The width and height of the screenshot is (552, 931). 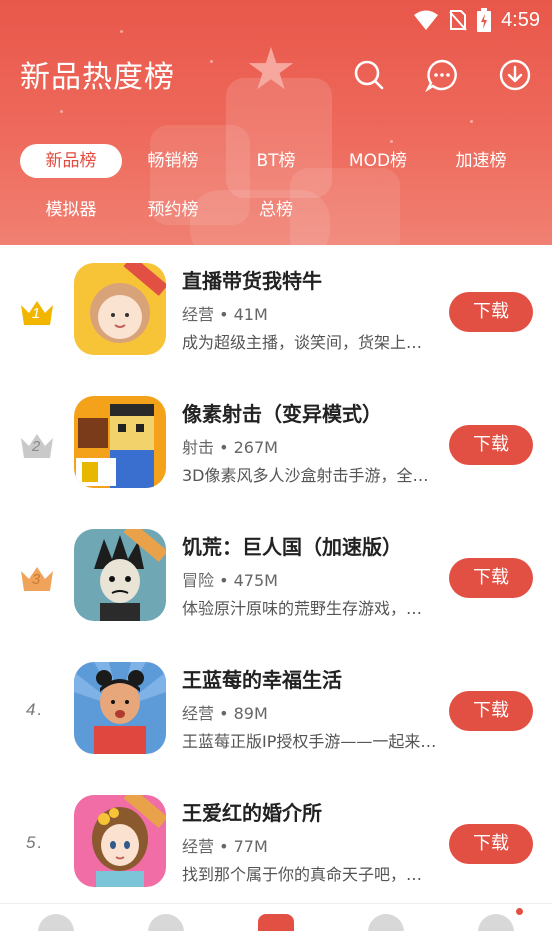 I want to click on download-manager-button, so click(x=515, y=75).